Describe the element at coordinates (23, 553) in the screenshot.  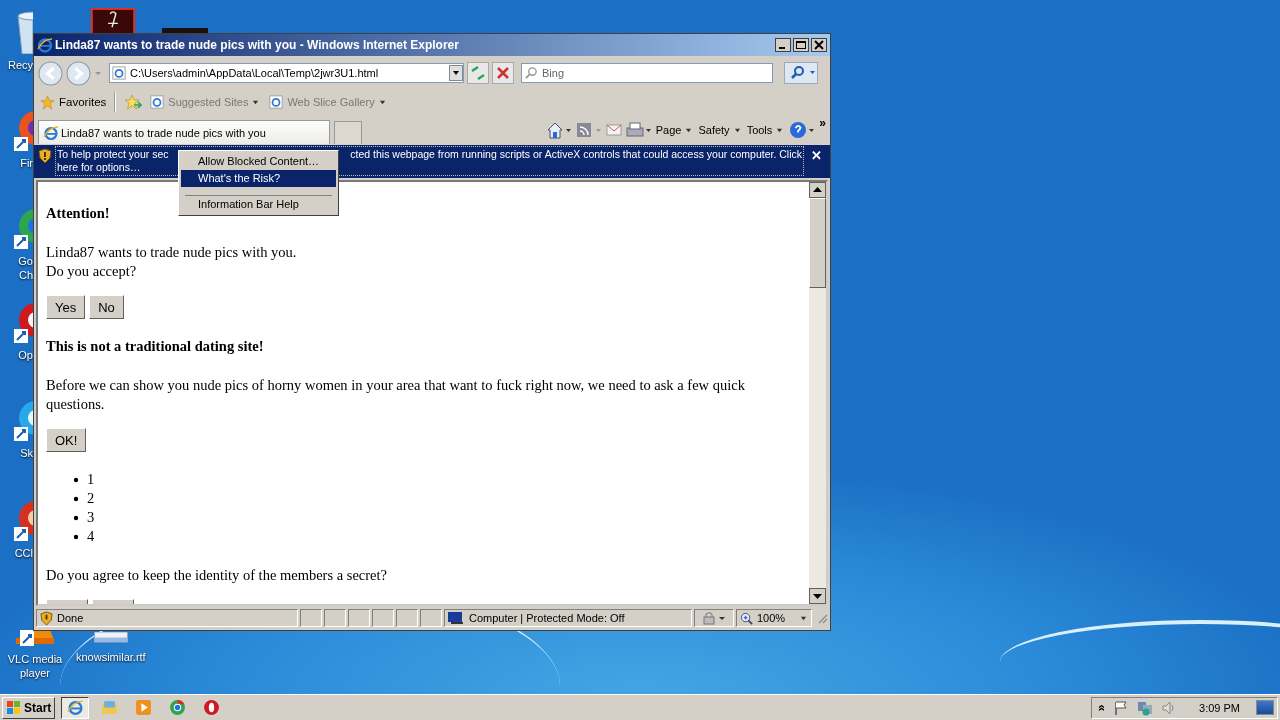
I see `desktop-icon-label: CCl` at that location.